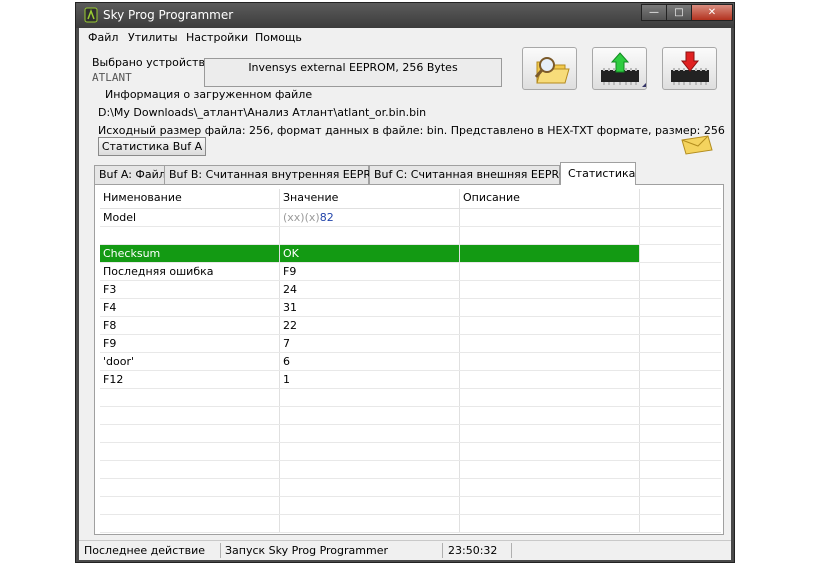 The height and width of the screenshot is (565, 819). What do you see at coordinates (410, 344) in the screenshot?
I see `table-row: F9 7` at bounding box center [410, 344].